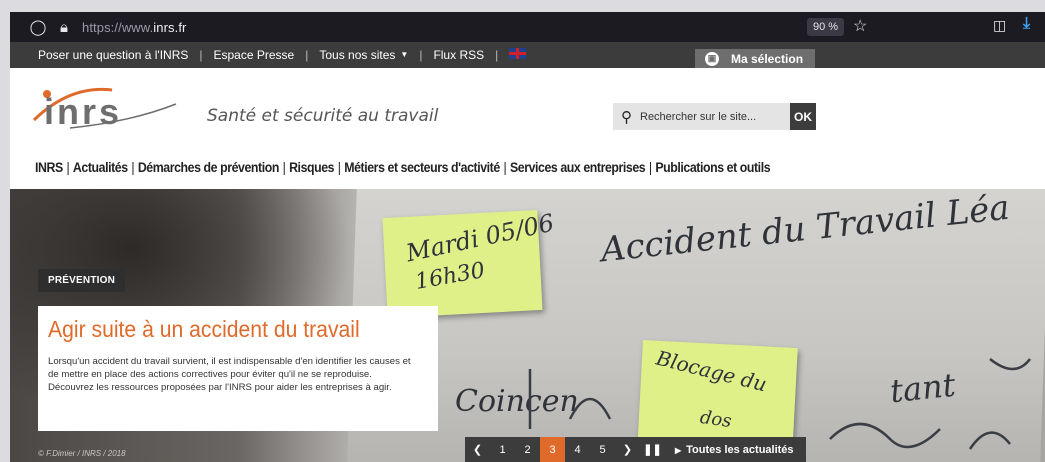 The width and height of the screenshot is (1045, 462). What do you see at coordinates (678, 450) in the screenshot?
I see `caret-right-icon: ▶` at bounding box center [678, 450].